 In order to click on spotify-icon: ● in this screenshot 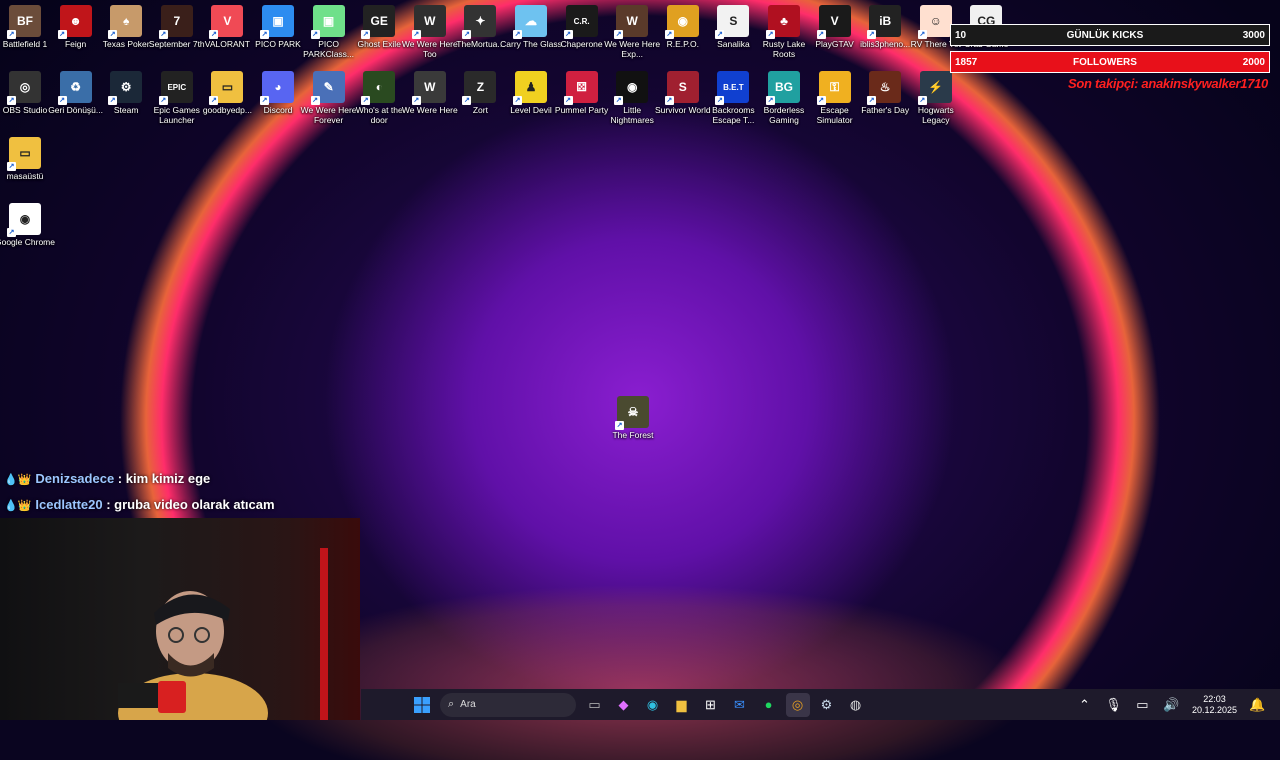, I will do `click(769, 705)`.